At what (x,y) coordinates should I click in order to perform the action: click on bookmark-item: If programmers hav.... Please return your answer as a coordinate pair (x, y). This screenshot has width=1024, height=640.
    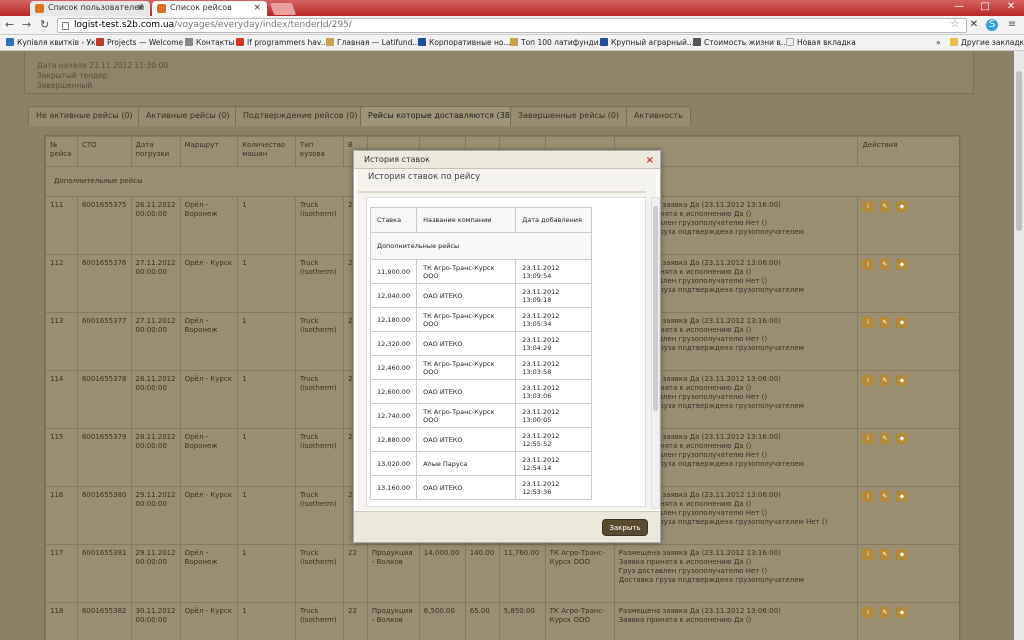
    Looking at the image, I should click on (282, 42).